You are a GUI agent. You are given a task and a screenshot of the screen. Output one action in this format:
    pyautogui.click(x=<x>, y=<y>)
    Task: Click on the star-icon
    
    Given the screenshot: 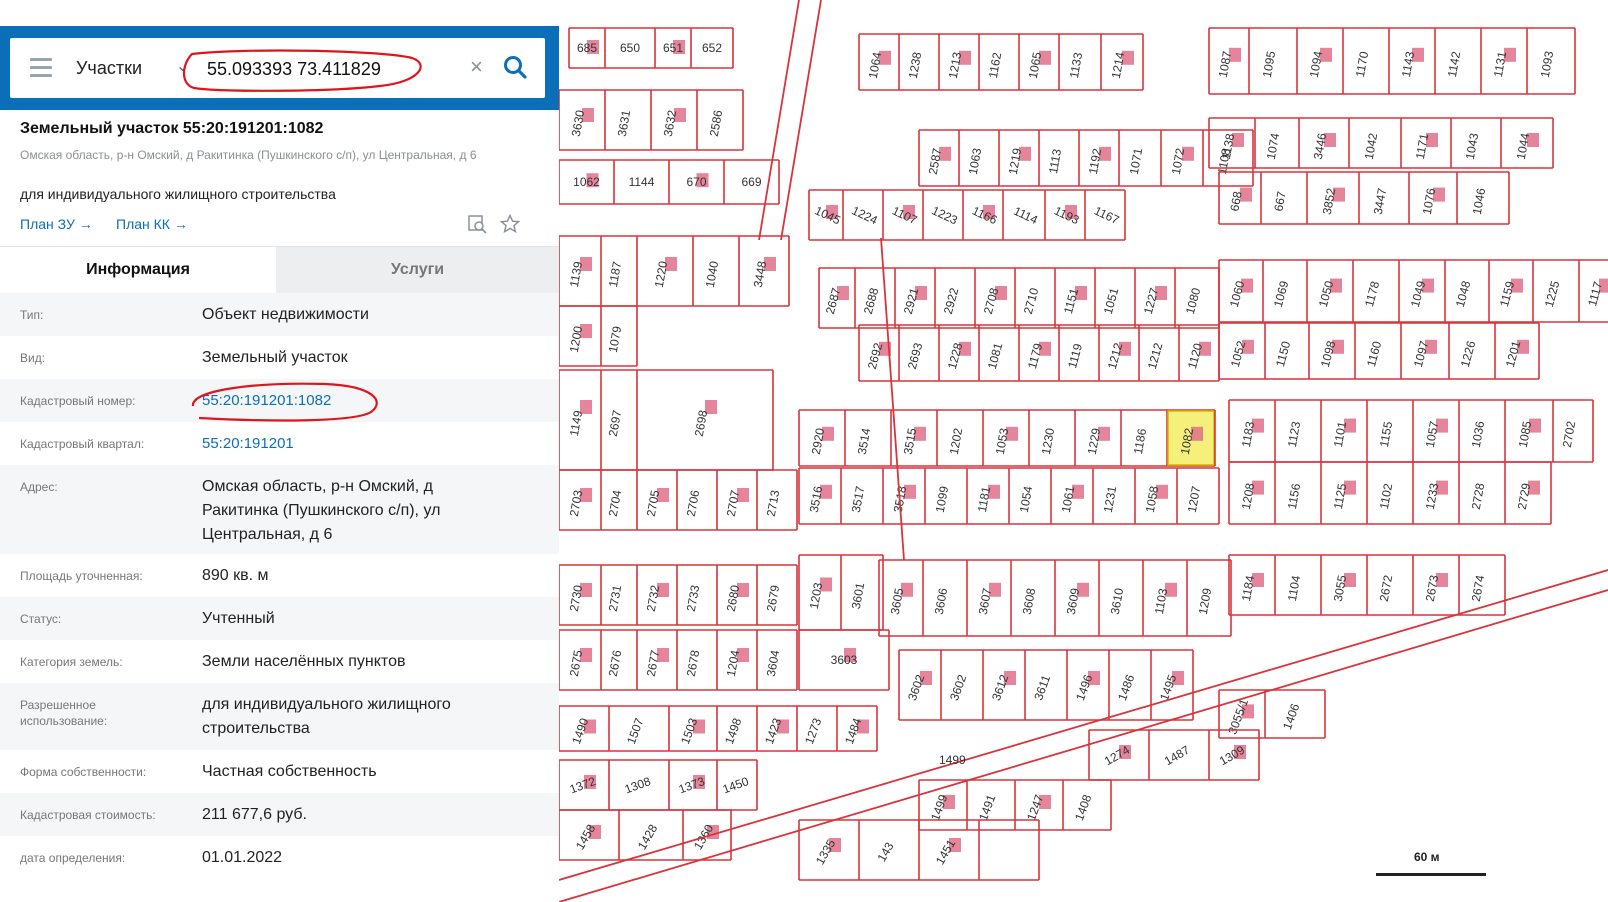 What is the action you would take?
    pyautogui.click(x=510, y=224)
    